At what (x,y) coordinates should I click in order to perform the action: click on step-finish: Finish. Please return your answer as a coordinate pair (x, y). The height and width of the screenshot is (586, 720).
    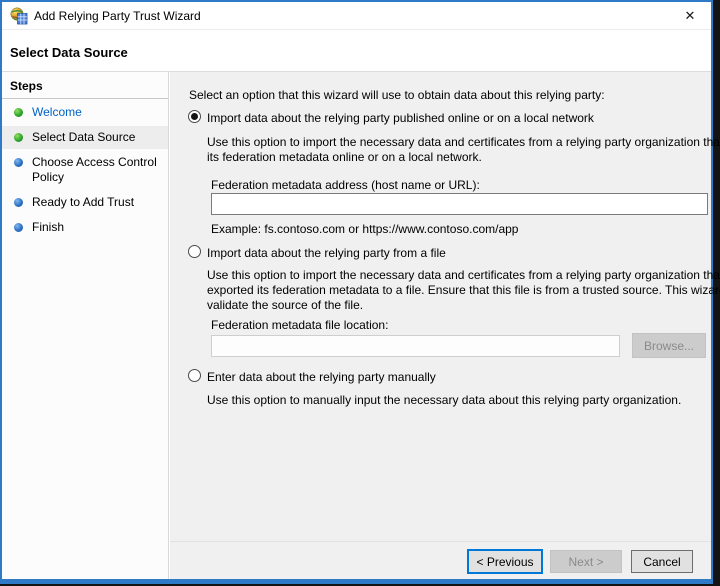
    Looking at the image, I should click on (85, 227).